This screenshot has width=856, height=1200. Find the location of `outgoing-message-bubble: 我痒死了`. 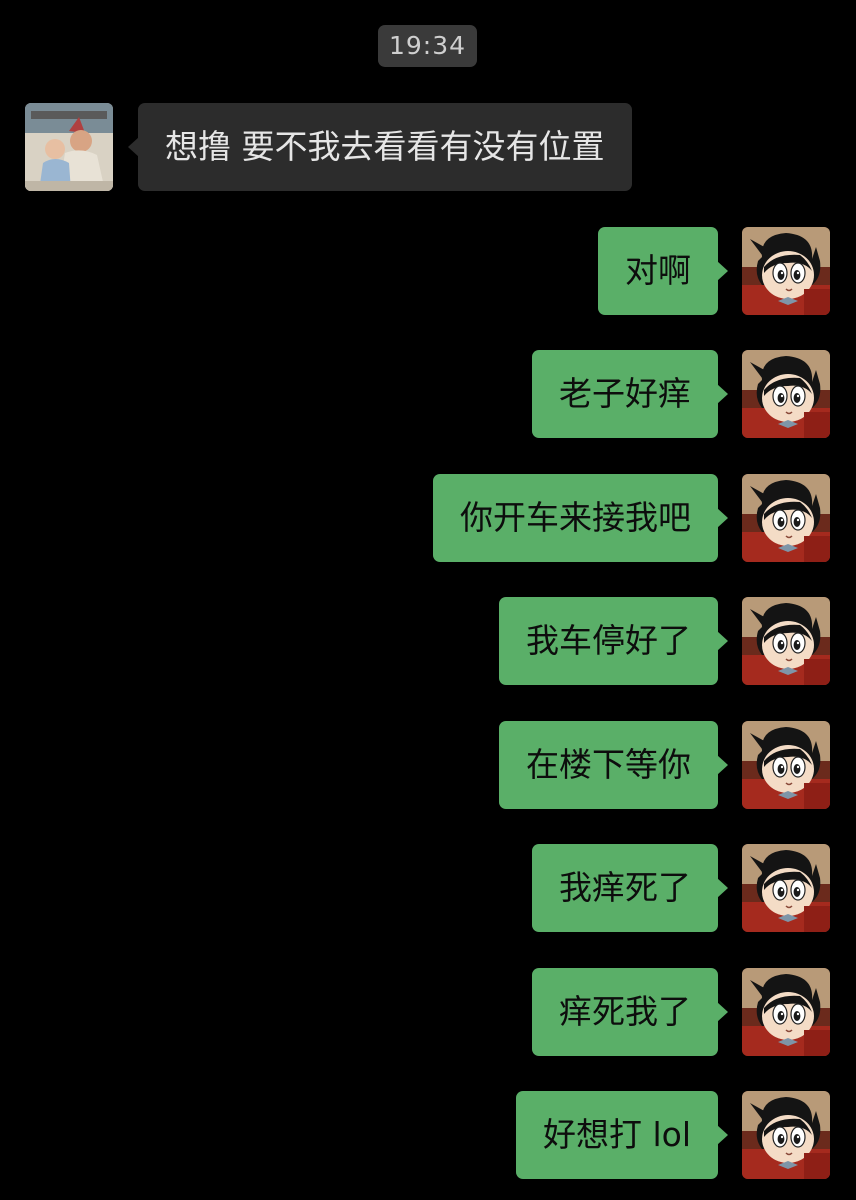

outgoing-message-bubble: 我痒死了 is located at coordinates (630, 888).